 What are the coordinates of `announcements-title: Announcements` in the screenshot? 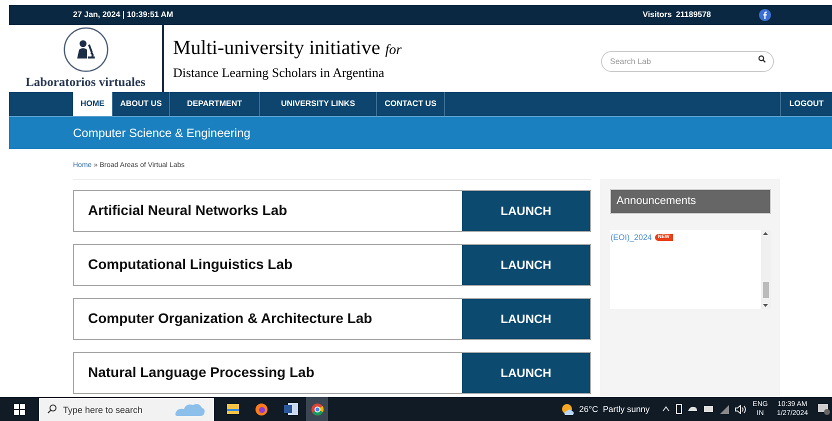 It's located at (656, 201).